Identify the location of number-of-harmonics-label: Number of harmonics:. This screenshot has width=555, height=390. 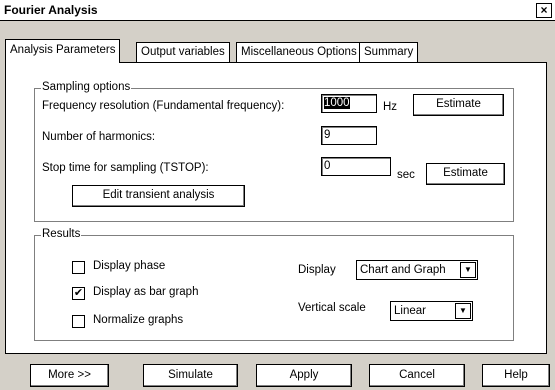
(99, 137).